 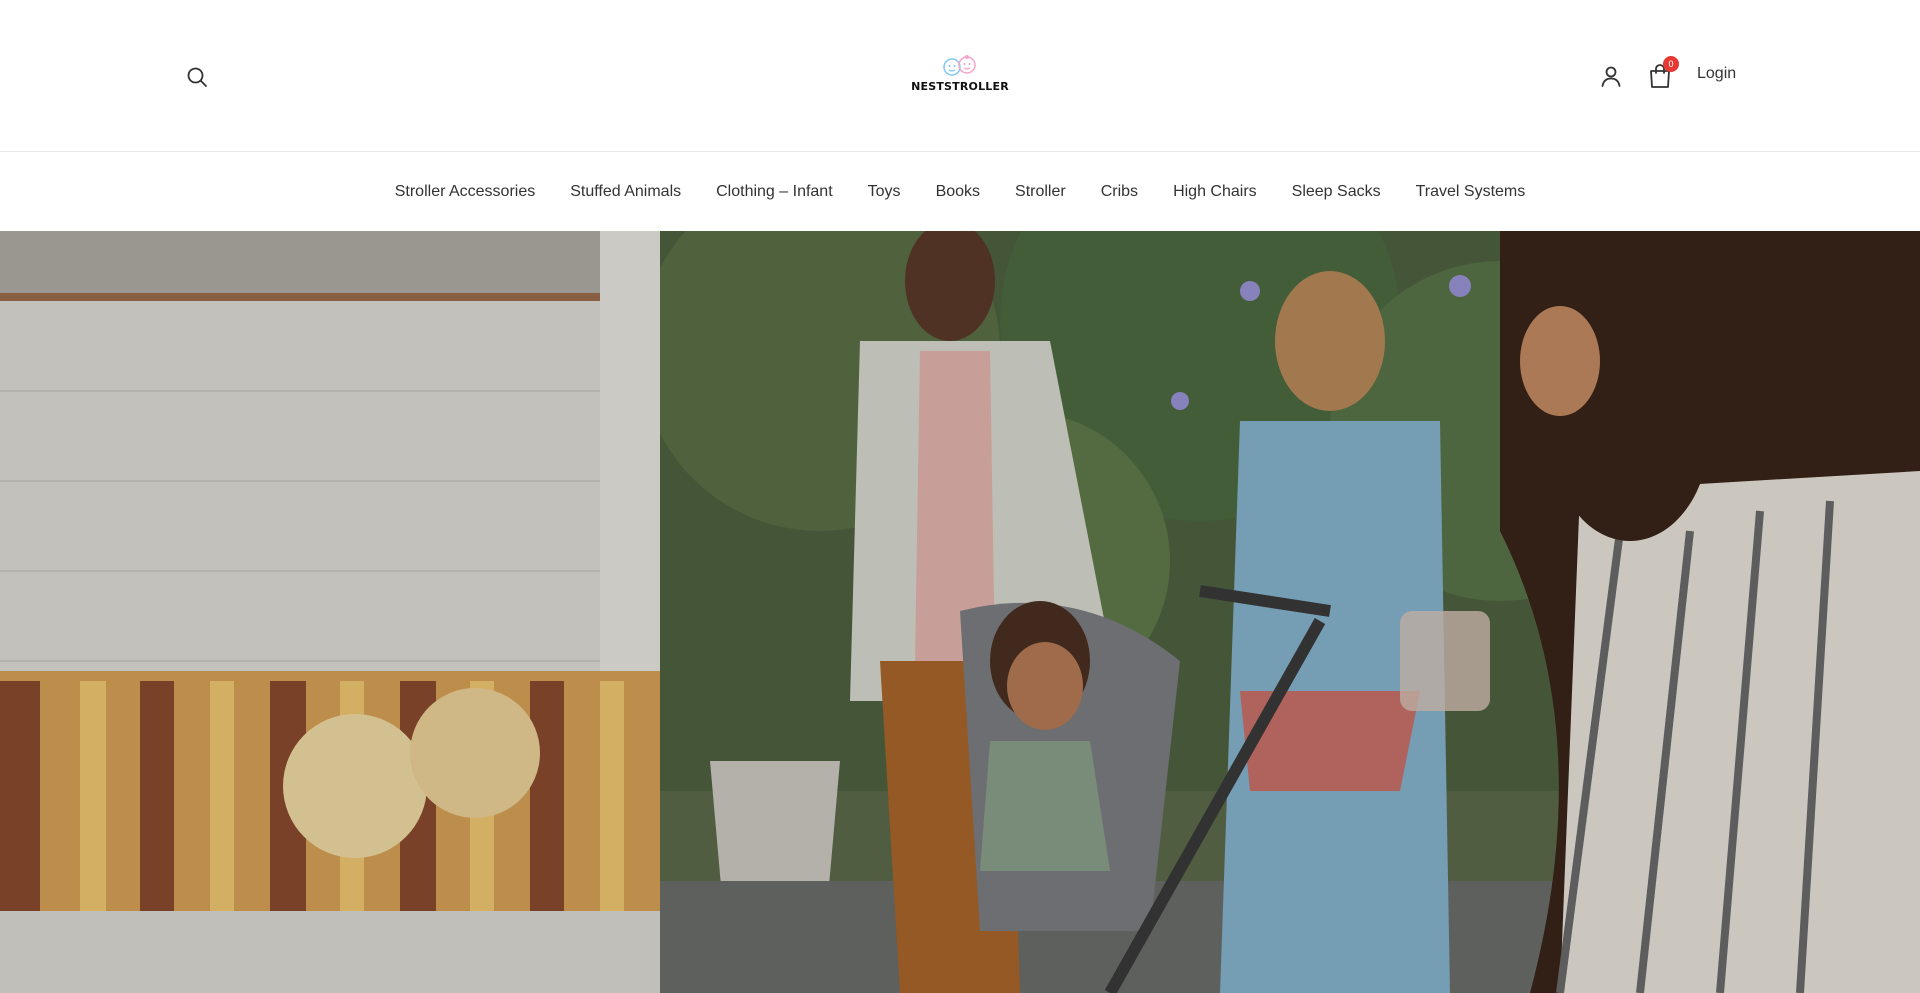 I want to click on cart-count-badge: 0, so click(x=1671, y=64).